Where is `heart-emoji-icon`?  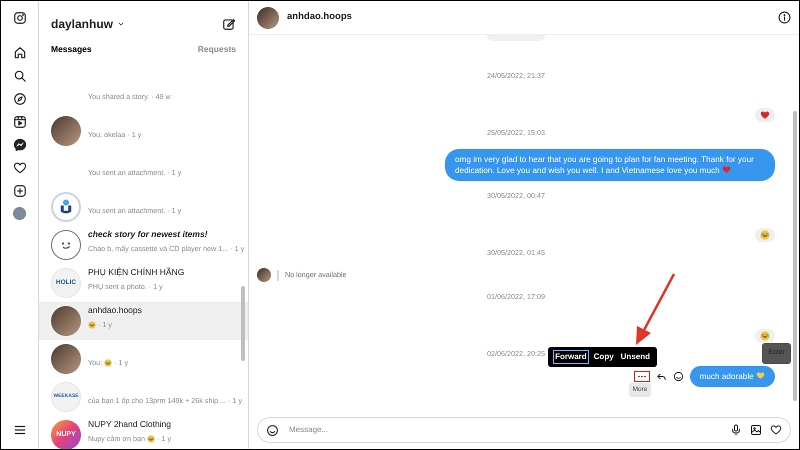
heart-emoji-icon is located at coordinates (765, 115).